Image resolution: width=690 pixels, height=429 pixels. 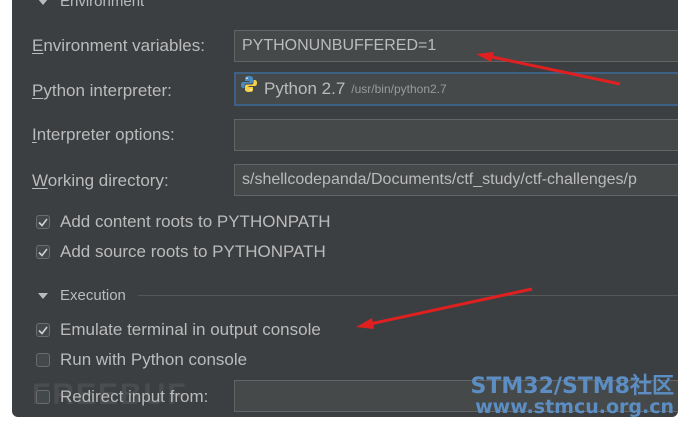 I want to click on working-directory-label: Working directory:, so click(x=100, y=181).